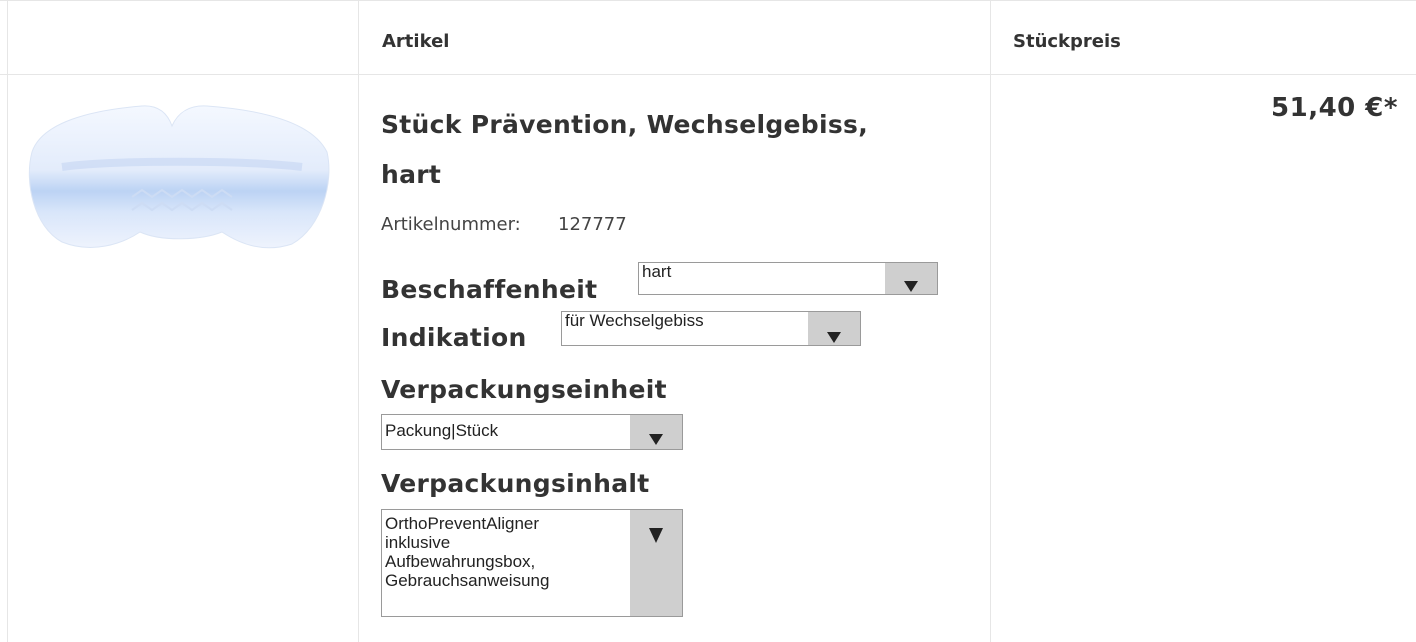 The image size is (1416, 642). Describe the element at coordinates (532, 432) in the screenshot. I see `verpackungseinheit-select: Packung|Stück` at that location.